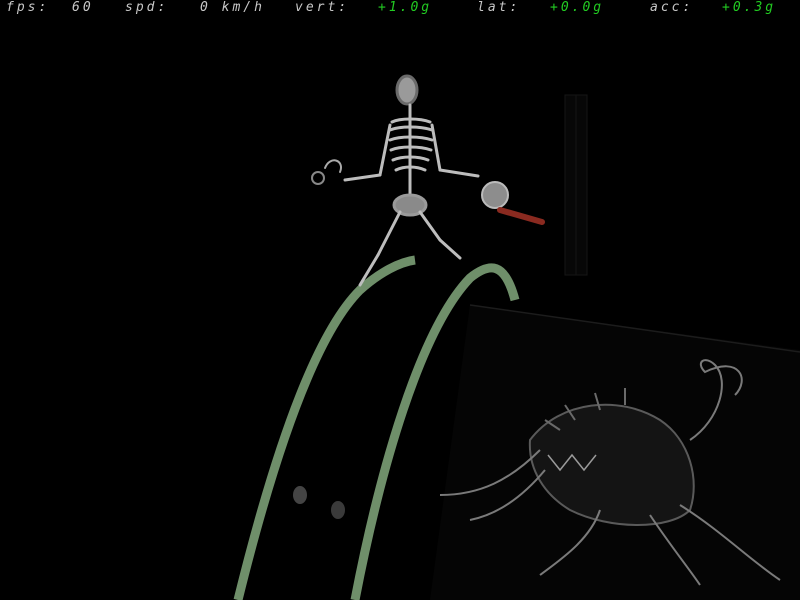 The image size is (800, 600). I want to click on speed-value: 0 km/h, so click(232, 7).